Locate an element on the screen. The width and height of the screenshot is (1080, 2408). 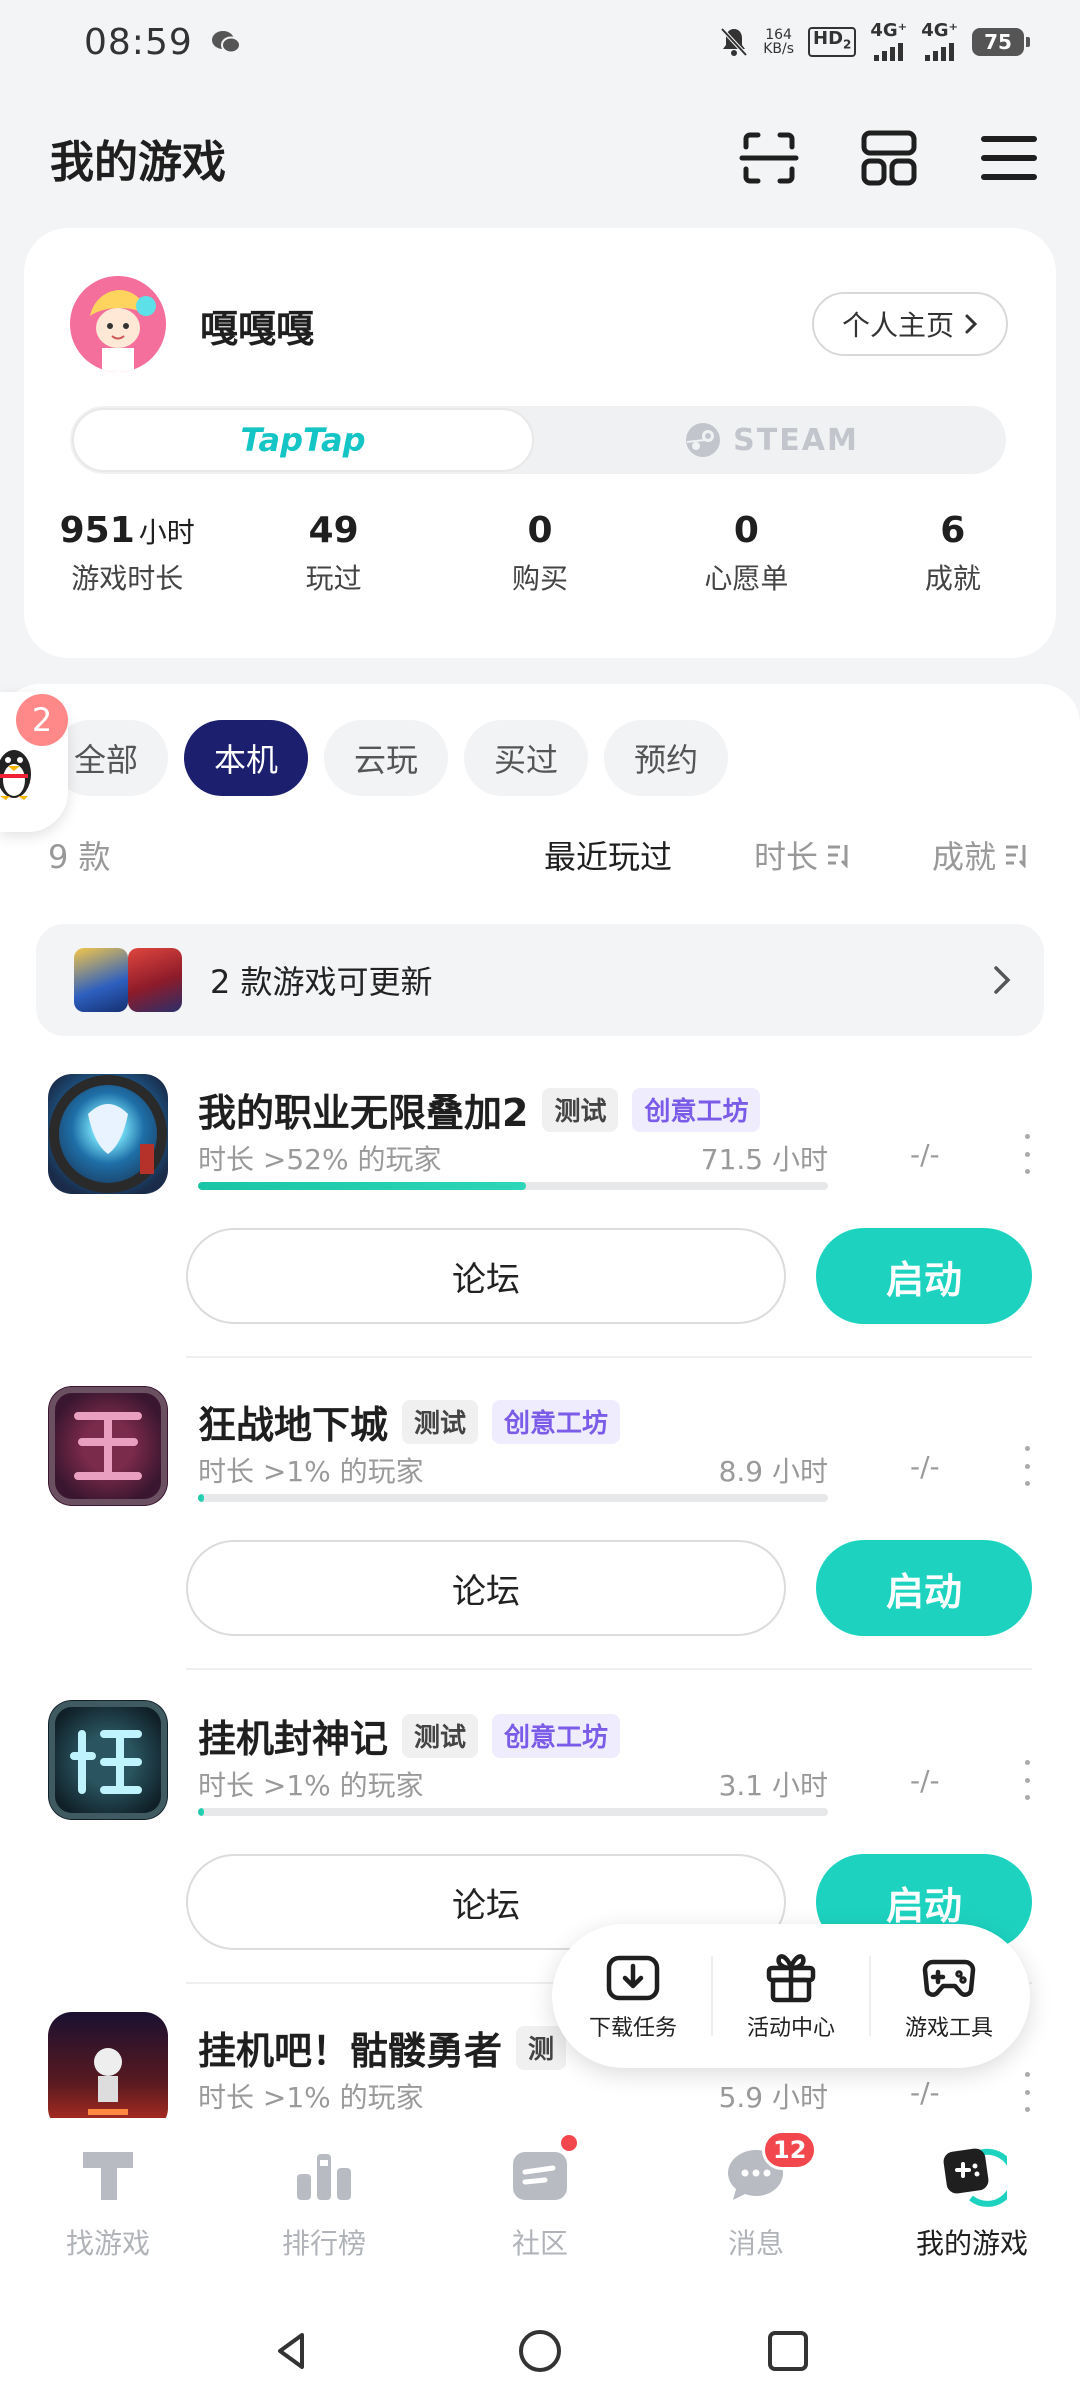
bottom-nav: 找游戏 排行榜 社区 12 消息 我的游戏 is located at coordinates (540, 2206).